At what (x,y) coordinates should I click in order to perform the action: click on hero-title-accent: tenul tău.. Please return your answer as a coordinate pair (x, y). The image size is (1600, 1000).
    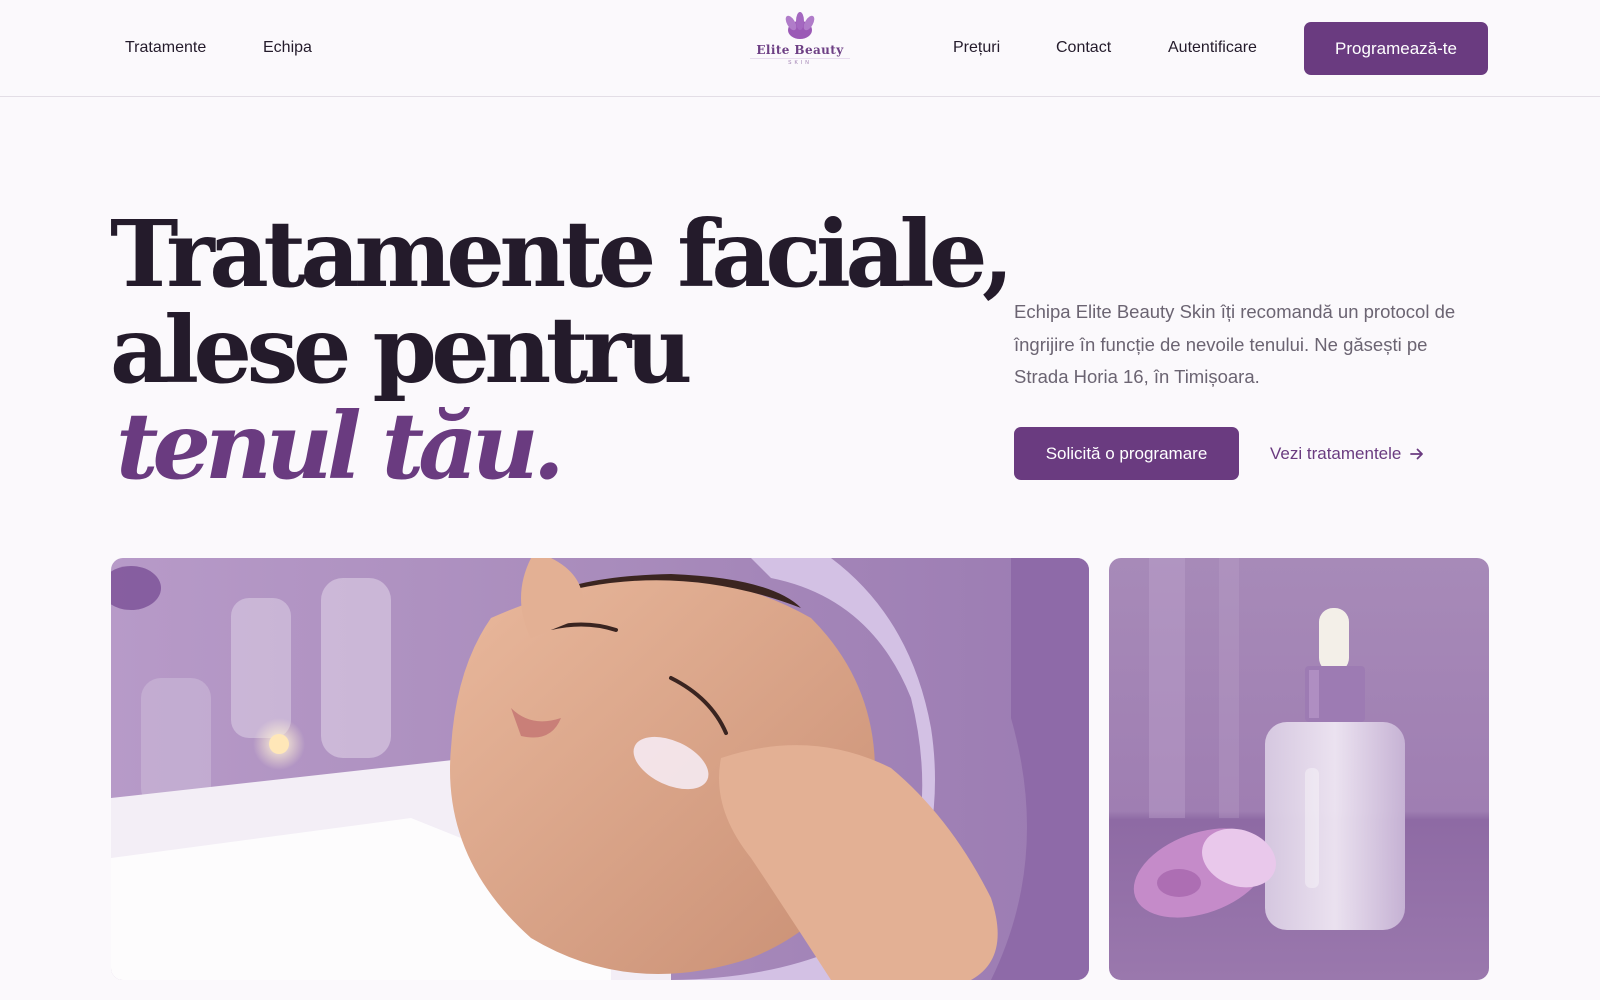
    Looking at the image, I should click on (340, 446).